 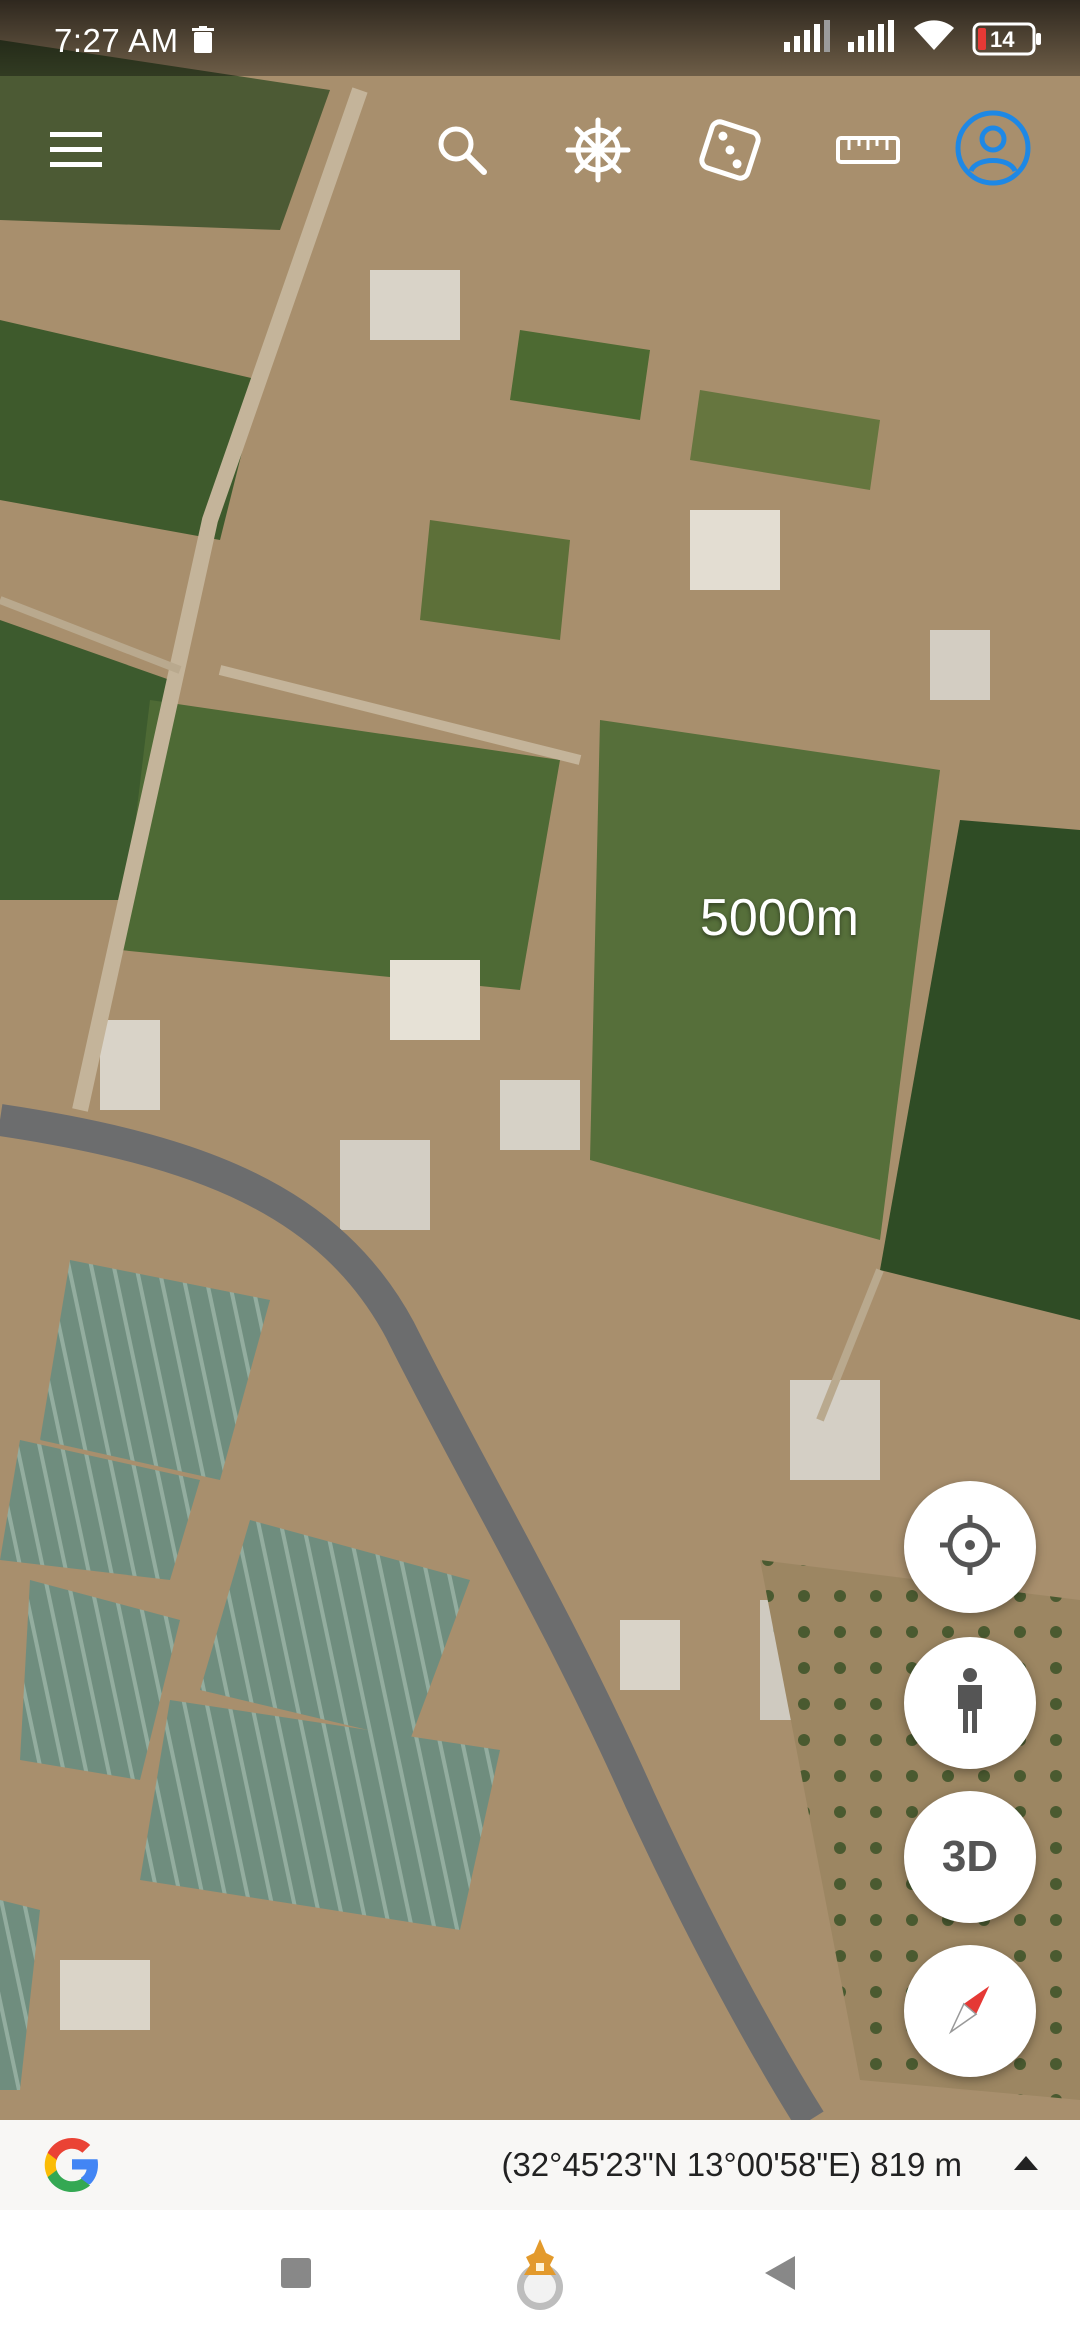 What do you see at coordinates (1002, 39) in the screenshot?
I see `battery-level: 14` at bounding box center [1002, 39].